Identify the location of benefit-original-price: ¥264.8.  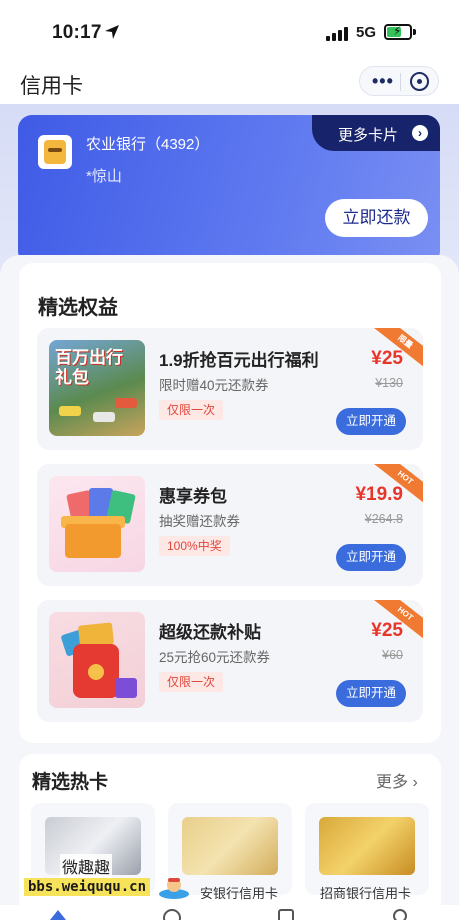
(383, 519).